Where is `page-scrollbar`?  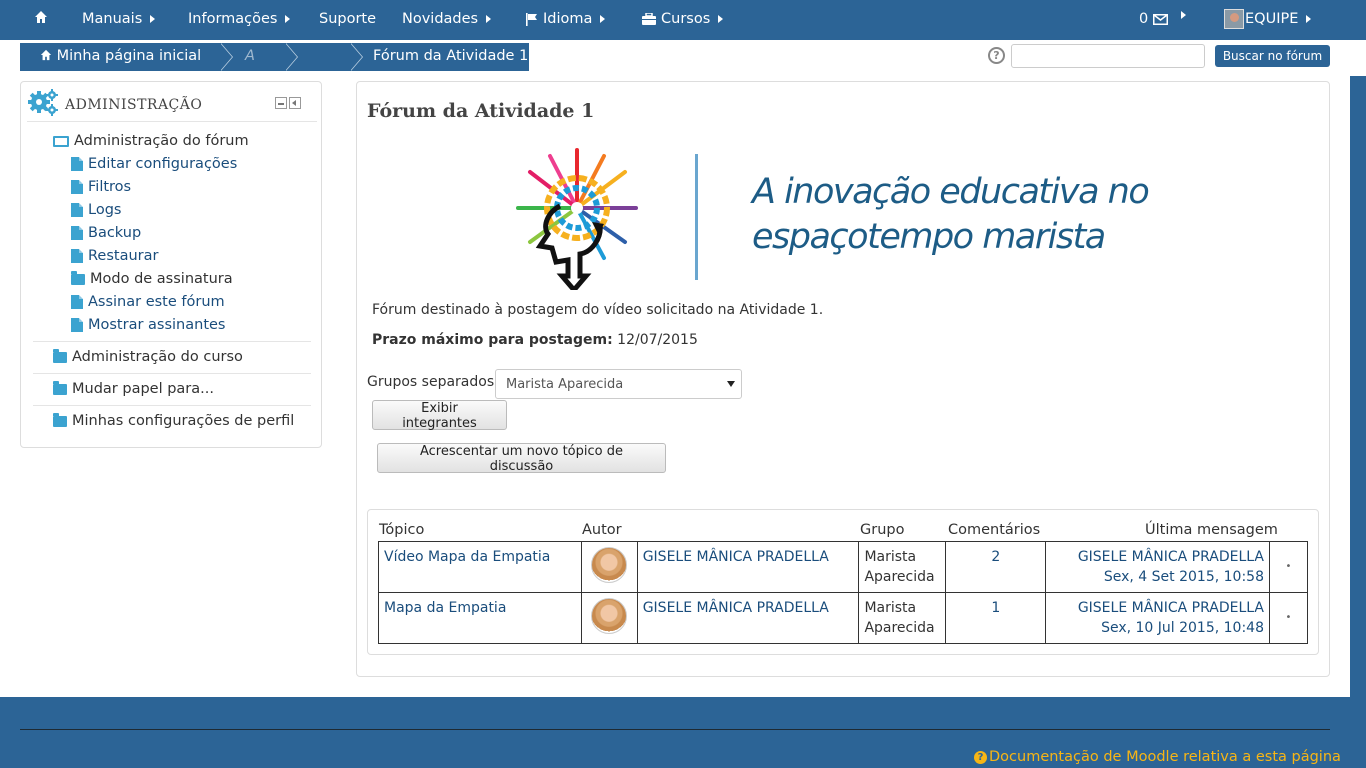 page-scrollbar is located at coordinates (1358, 404).